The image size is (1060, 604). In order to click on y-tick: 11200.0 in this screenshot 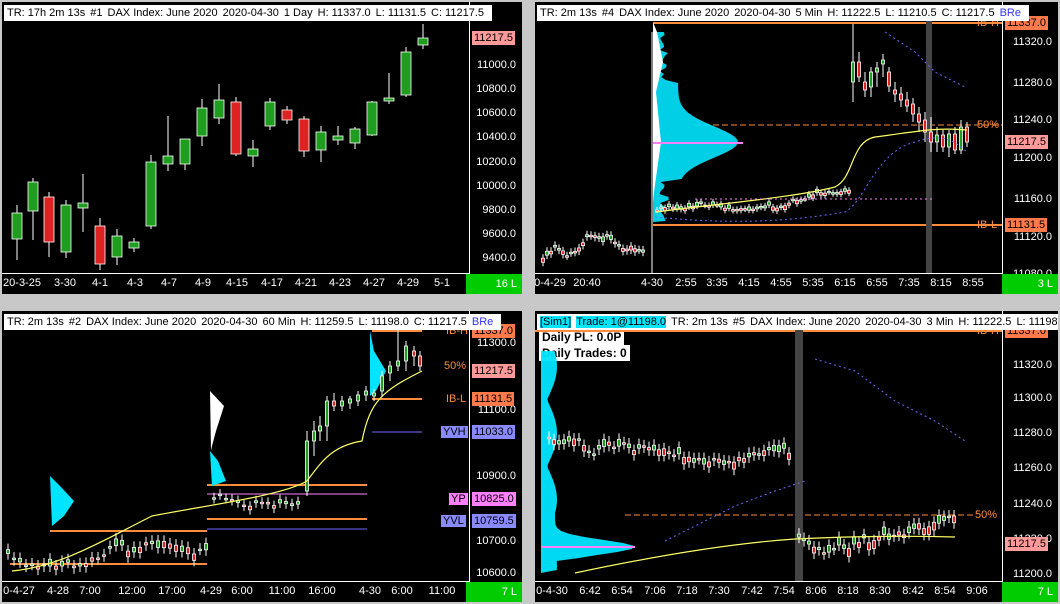, I will do `click(1032, 158)`.